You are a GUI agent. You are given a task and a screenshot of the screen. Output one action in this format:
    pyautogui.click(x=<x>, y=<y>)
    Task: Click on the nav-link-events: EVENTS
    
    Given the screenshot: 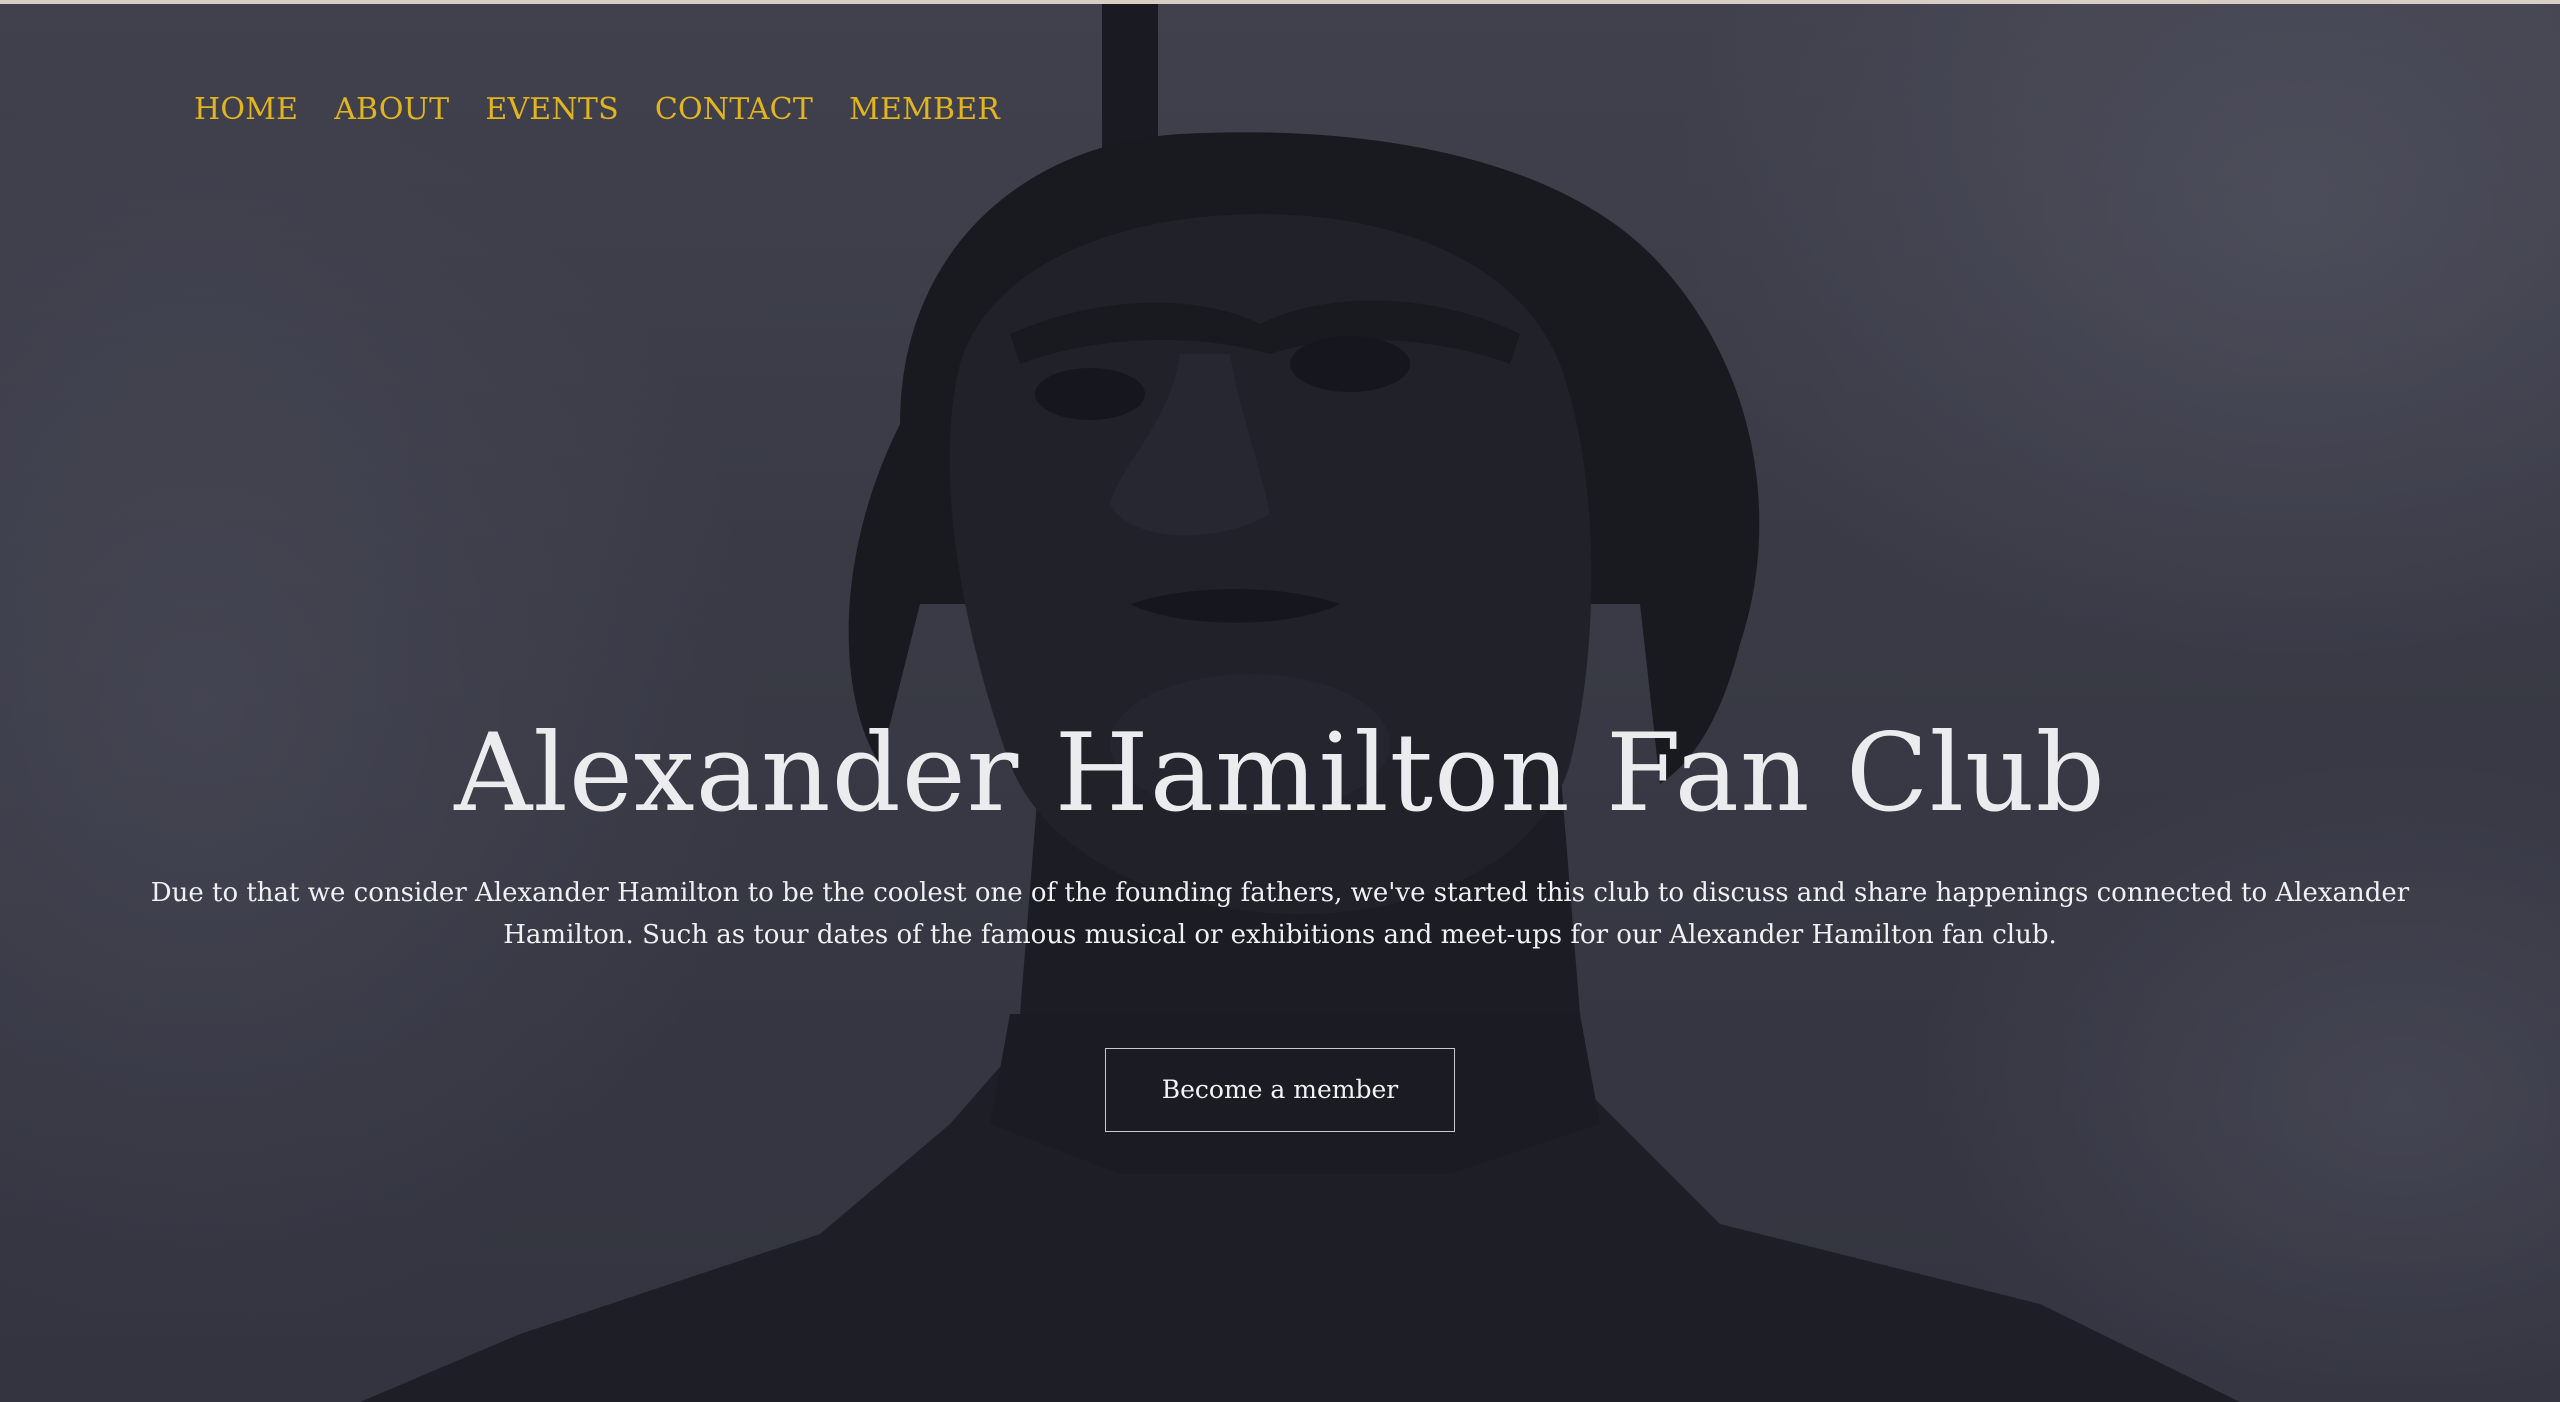 What is the action you would take?
    pyautogui.click(x=551, y=110)
    